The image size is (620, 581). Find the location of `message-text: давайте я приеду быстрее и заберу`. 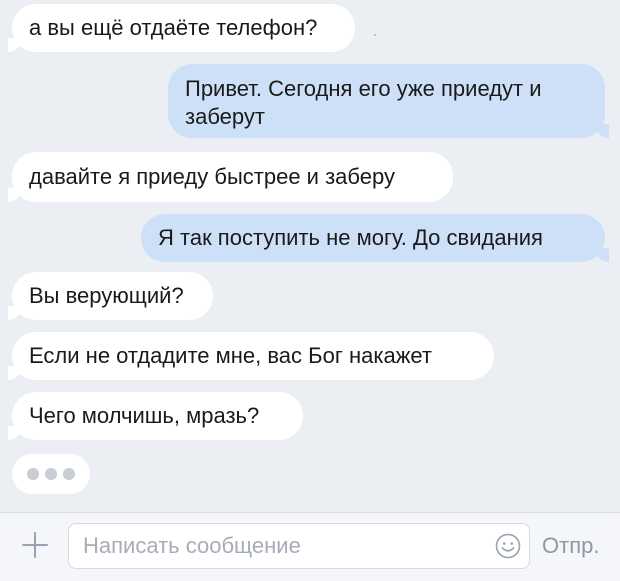

message-text: давайте я приеду быстрее и заберу is located at coordinates (212, 176).